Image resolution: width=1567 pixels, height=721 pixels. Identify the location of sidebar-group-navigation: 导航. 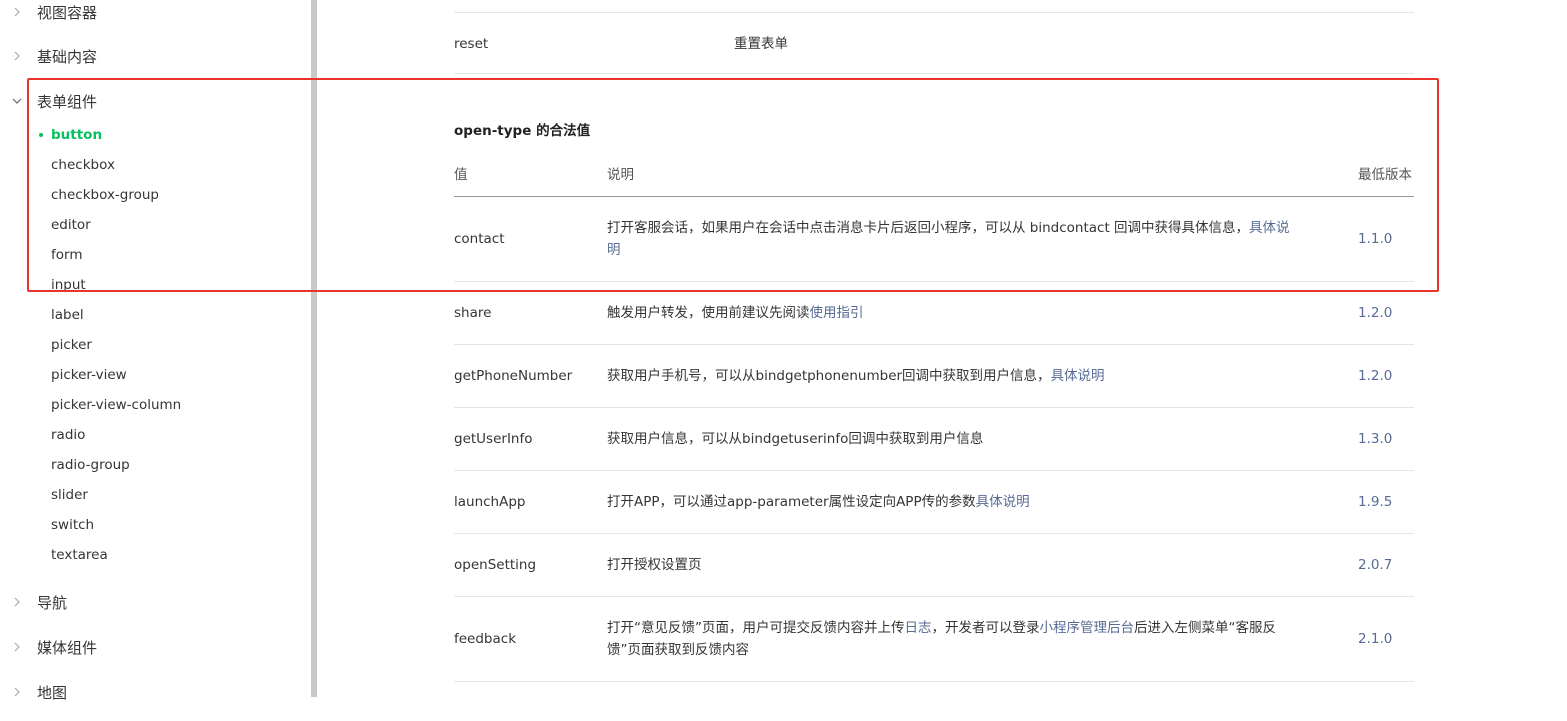
(150, 602).